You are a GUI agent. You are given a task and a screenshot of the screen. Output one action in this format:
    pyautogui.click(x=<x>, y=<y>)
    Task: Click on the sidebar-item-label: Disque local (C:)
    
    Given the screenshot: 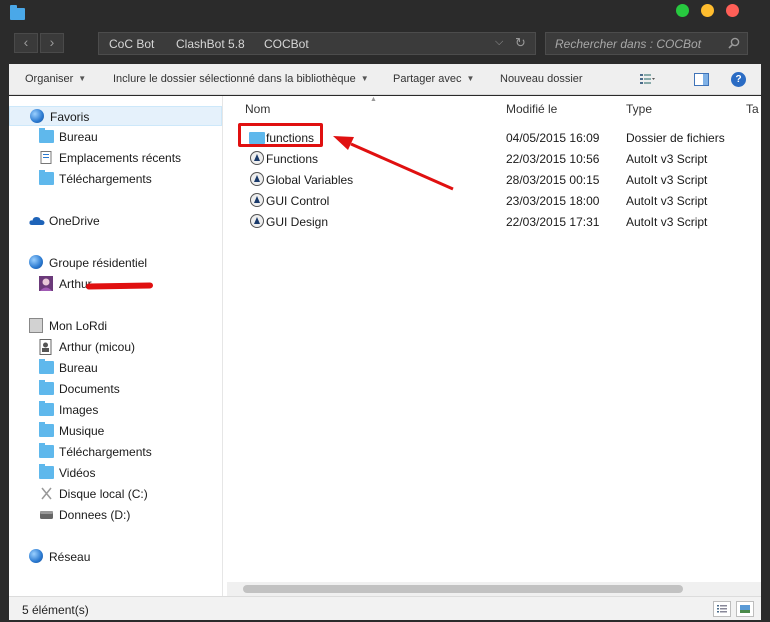 What is the action you would take?
    pyautogui.click(x=103, y=494)
    